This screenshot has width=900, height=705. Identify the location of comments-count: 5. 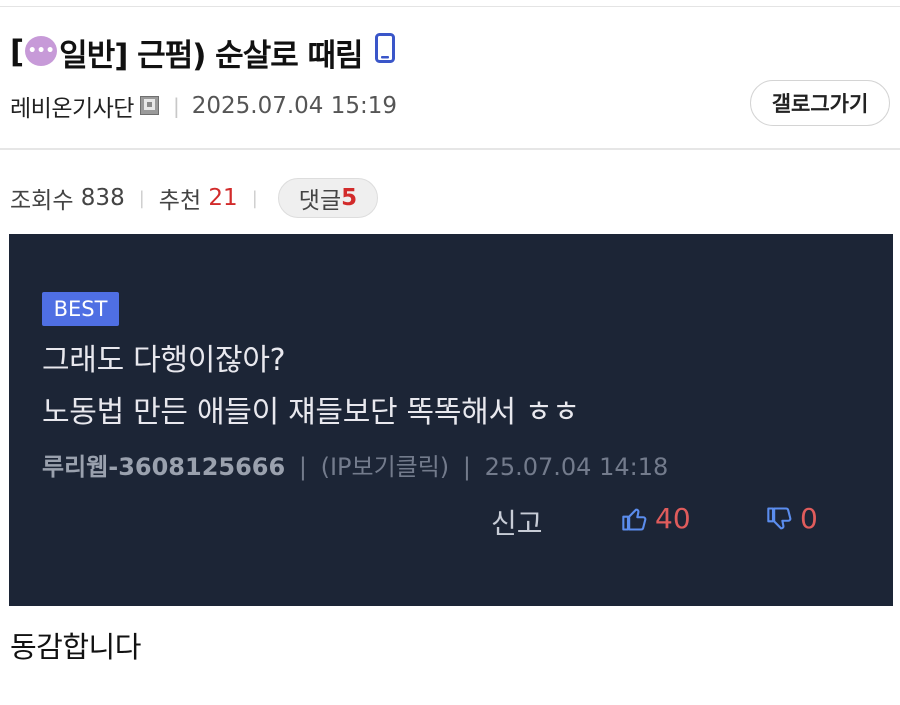
(349, 198).